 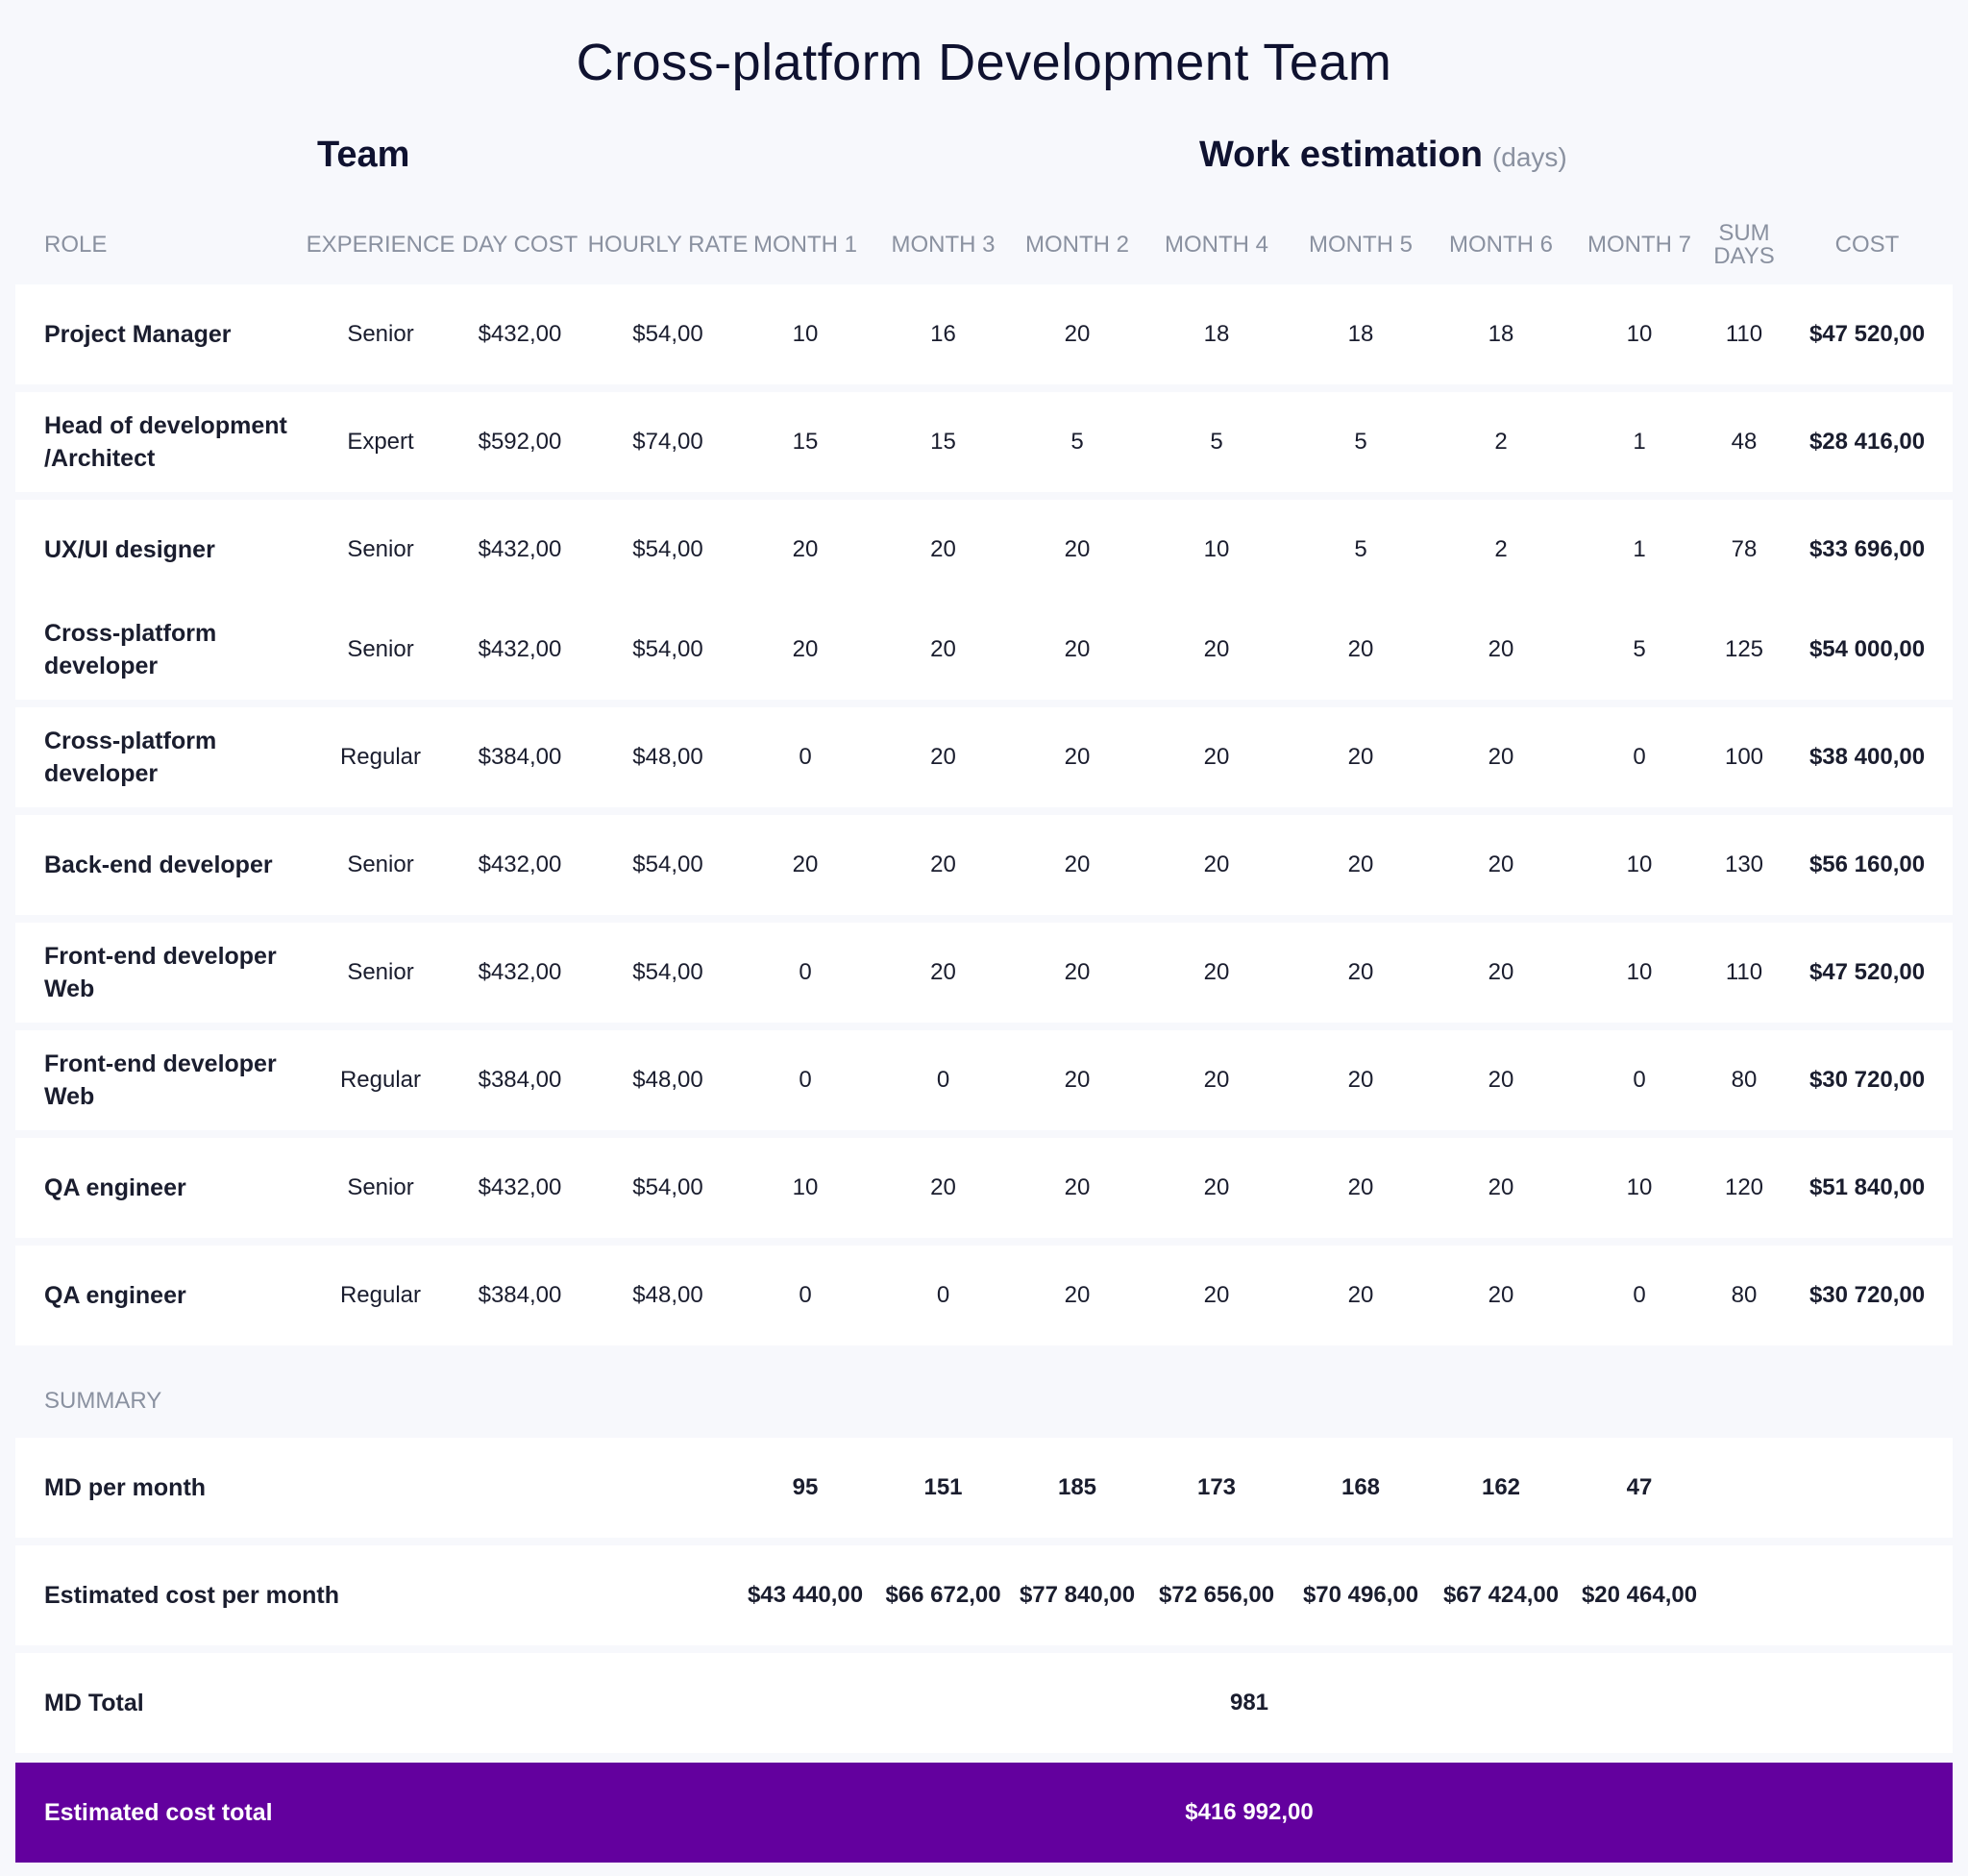 I want to click on cost-month-value: $43 440,00, so click(x=806, y=1595).